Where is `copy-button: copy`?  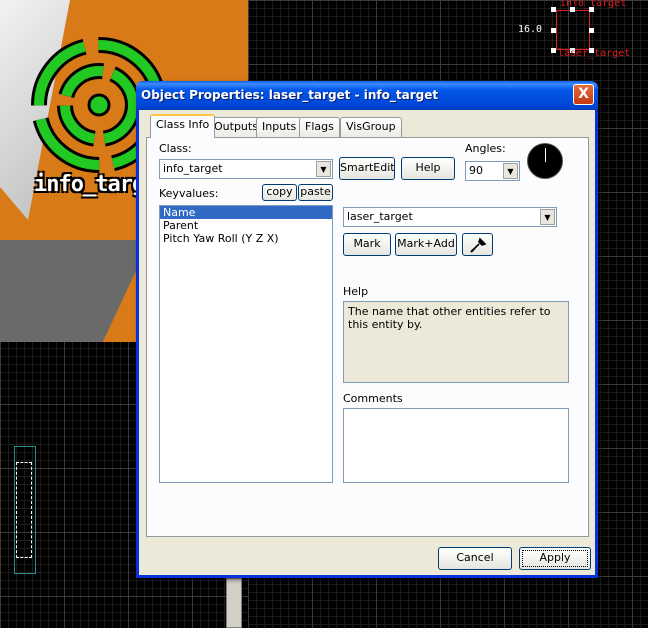
copy-button: copy is located at coordinates (279, 192).